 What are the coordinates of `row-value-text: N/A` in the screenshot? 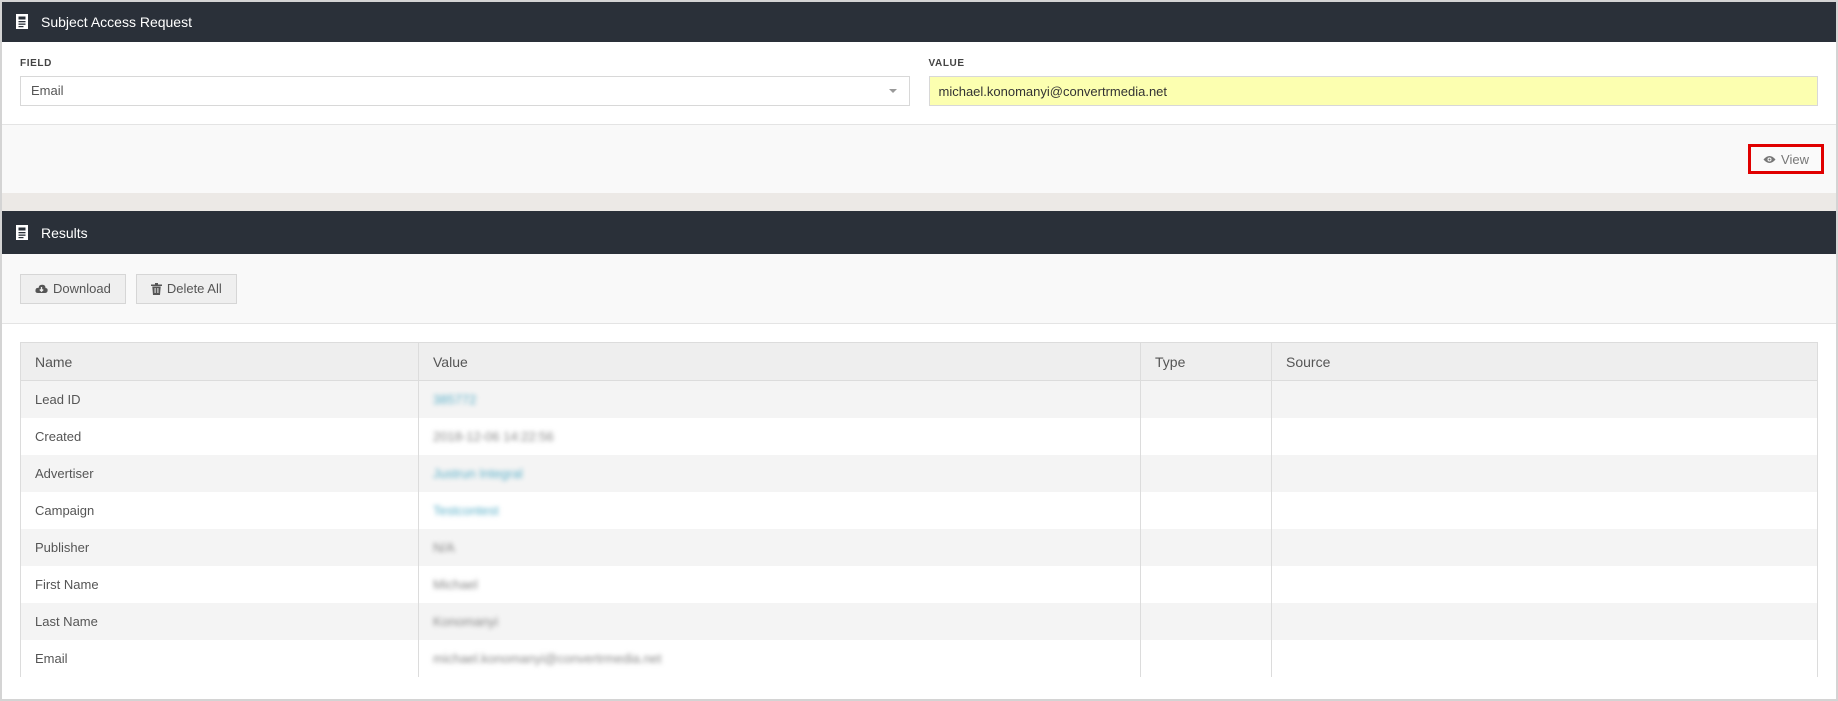 It's located at (444, 547).